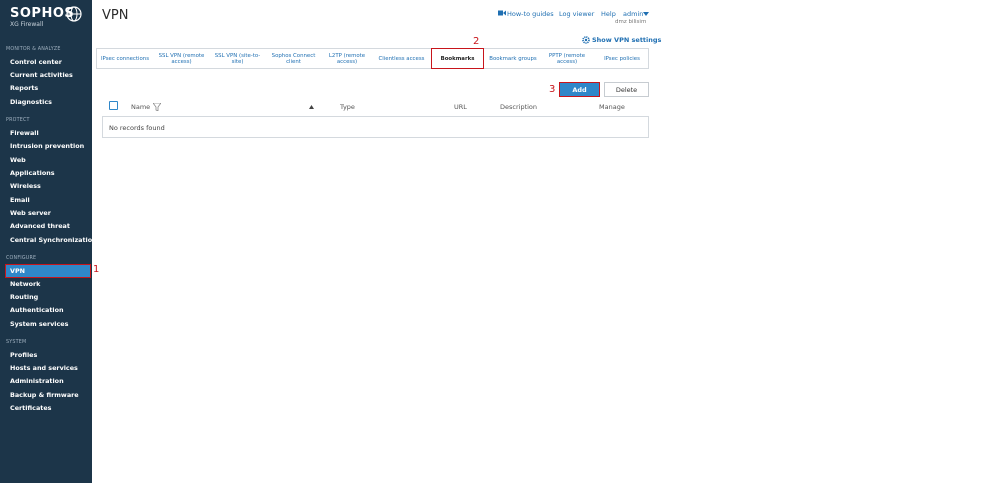 Image resolution: width=981 pixels, height=483 pixels. I want to click on sidebar-item-routing: Routing, so click(48, 297).